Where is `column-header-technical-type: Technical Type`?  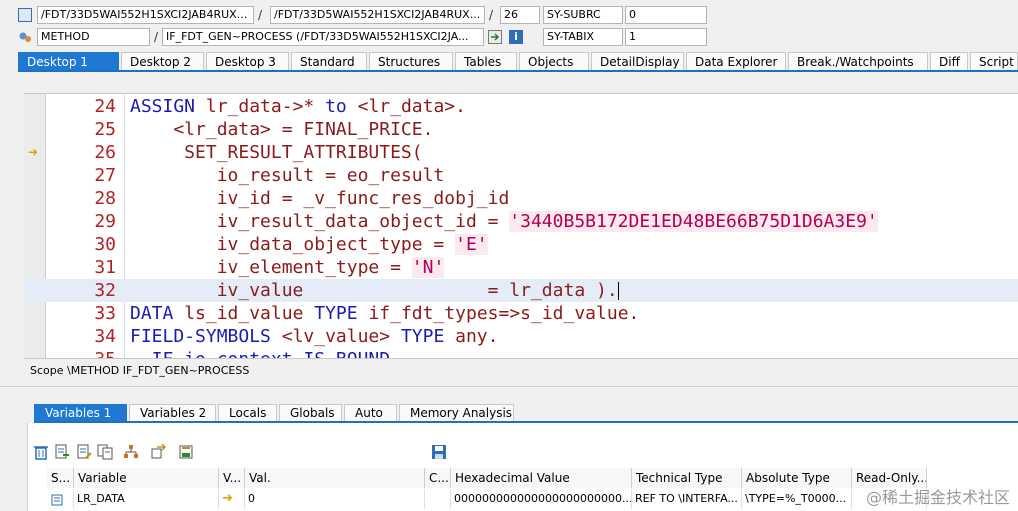
column-header-technical-type: Technical Type is located at coordinates (687, 478).